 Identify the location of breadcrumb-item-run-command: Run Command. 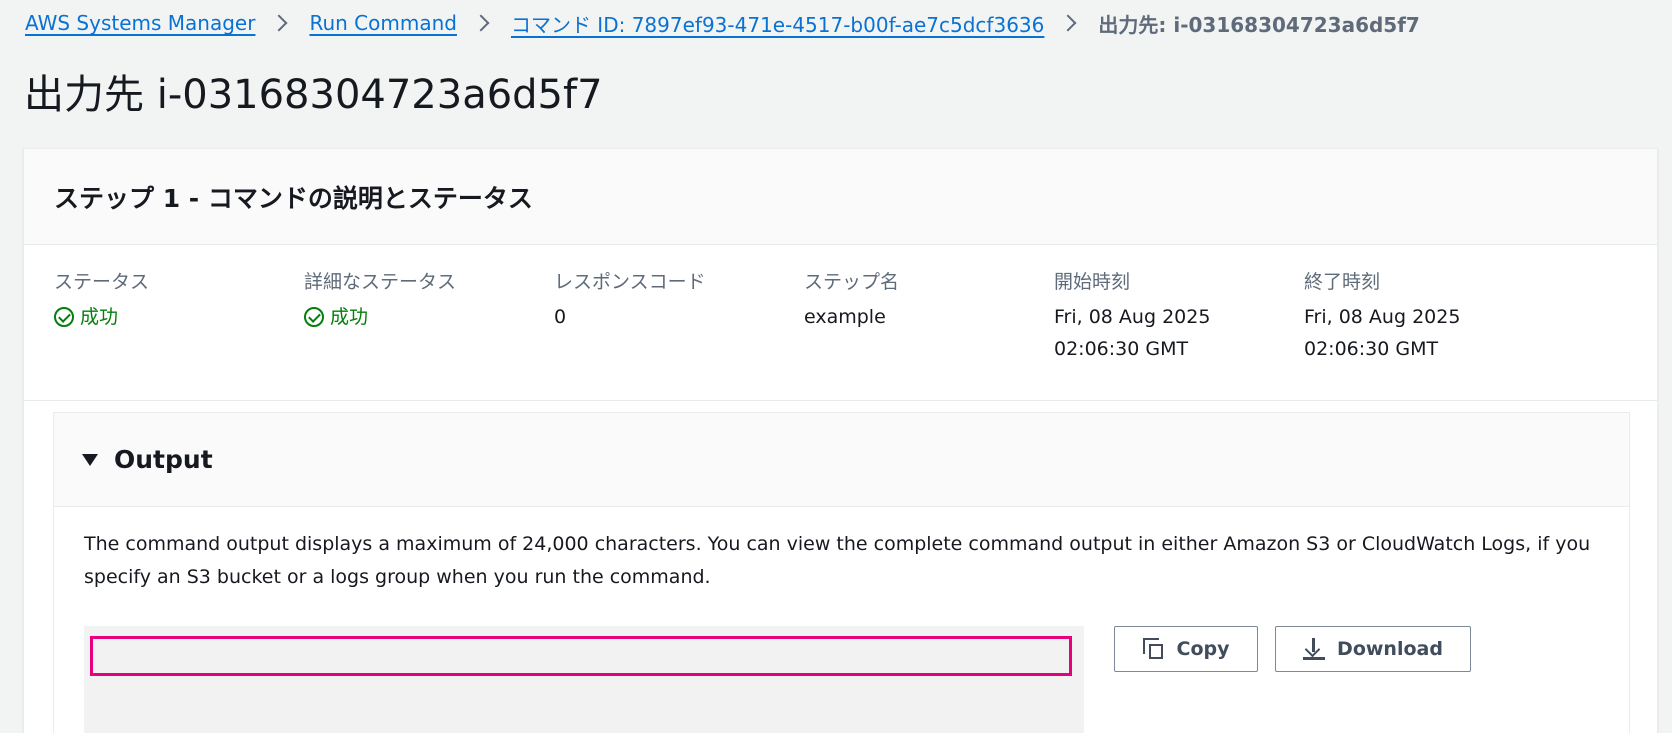
(383, 23).